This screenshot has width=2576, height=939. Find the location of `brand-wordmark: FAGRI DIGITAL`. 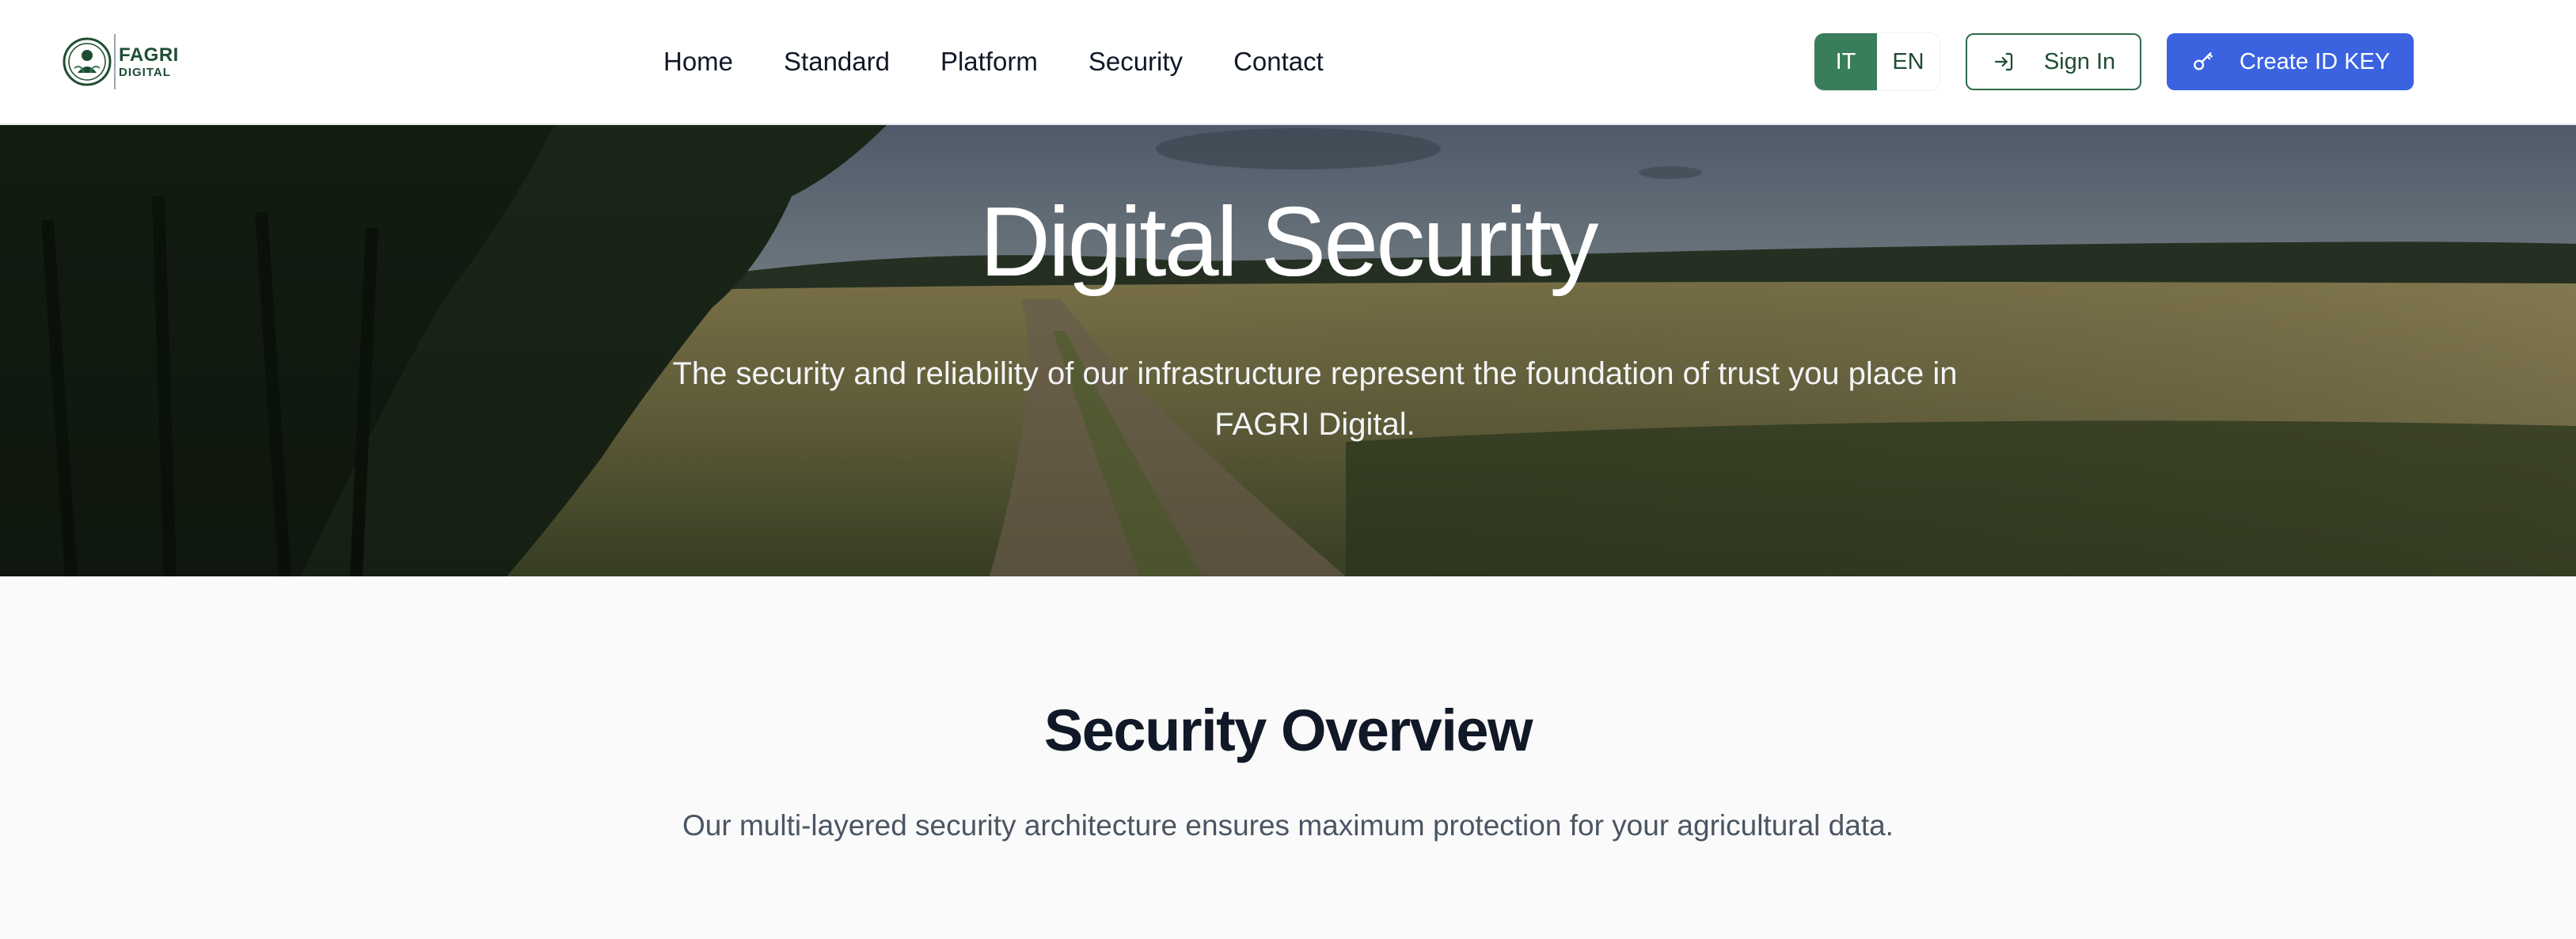

brand-wordmark: FAGRI DIGITAL is located at coordinates (149, 61).